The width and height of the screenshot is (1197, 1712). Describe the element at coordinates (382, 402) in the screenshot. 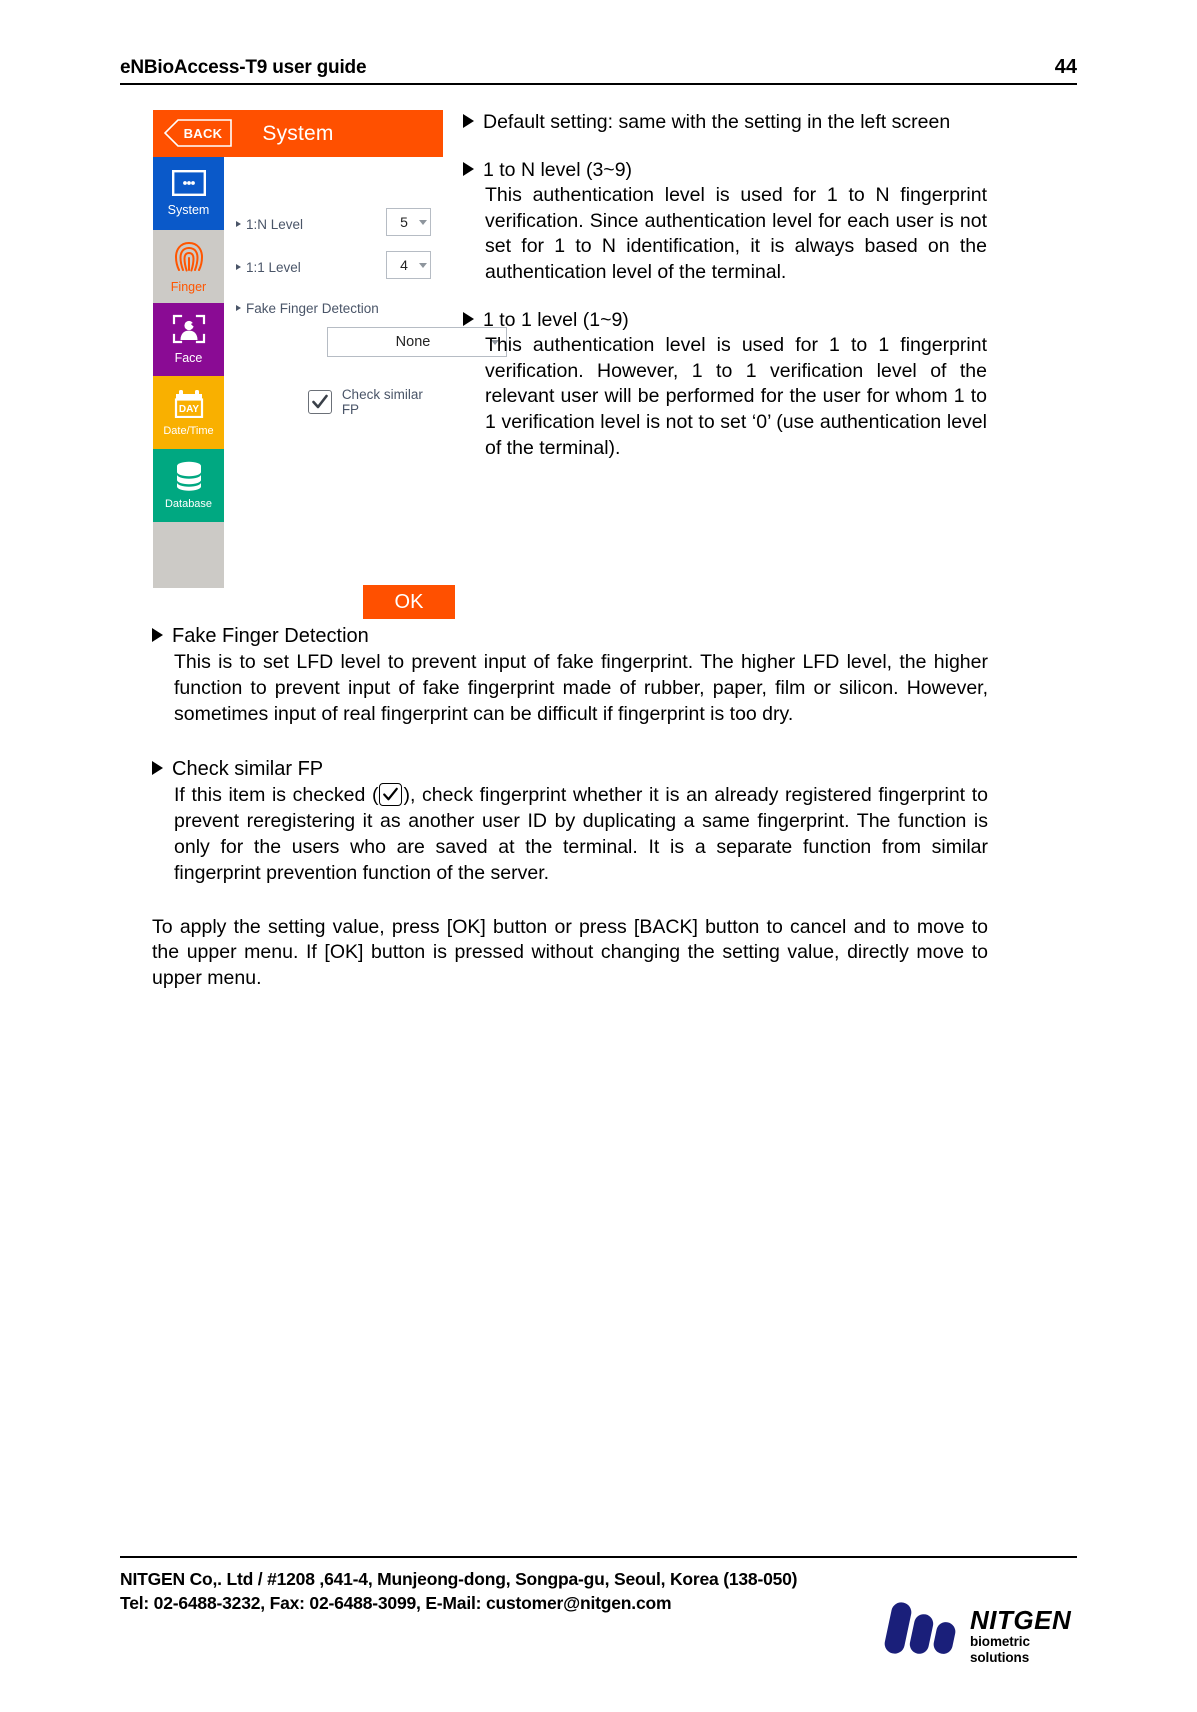

I see `checkbox-check-similar-fp-label: Check similar FP` at that location.